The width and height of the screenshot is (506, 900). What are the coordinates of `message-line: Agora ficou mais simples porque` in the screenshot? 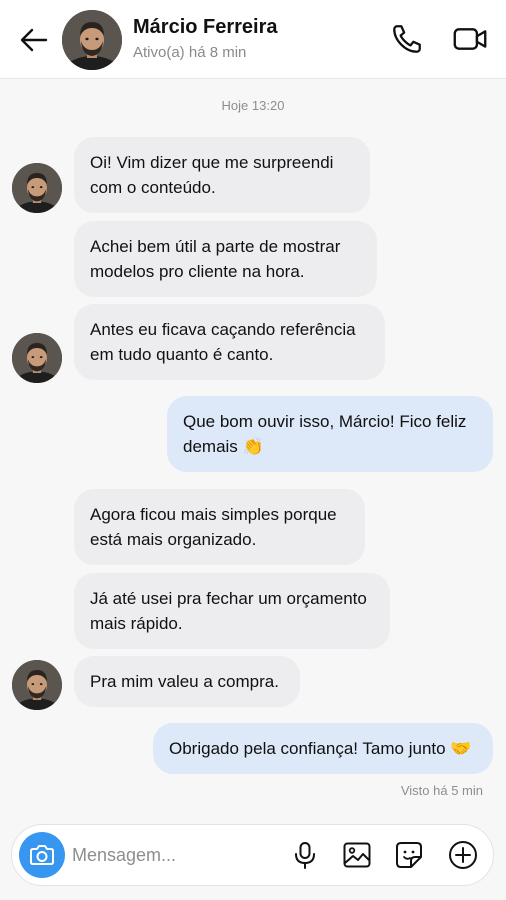 It's located at (213, 514).